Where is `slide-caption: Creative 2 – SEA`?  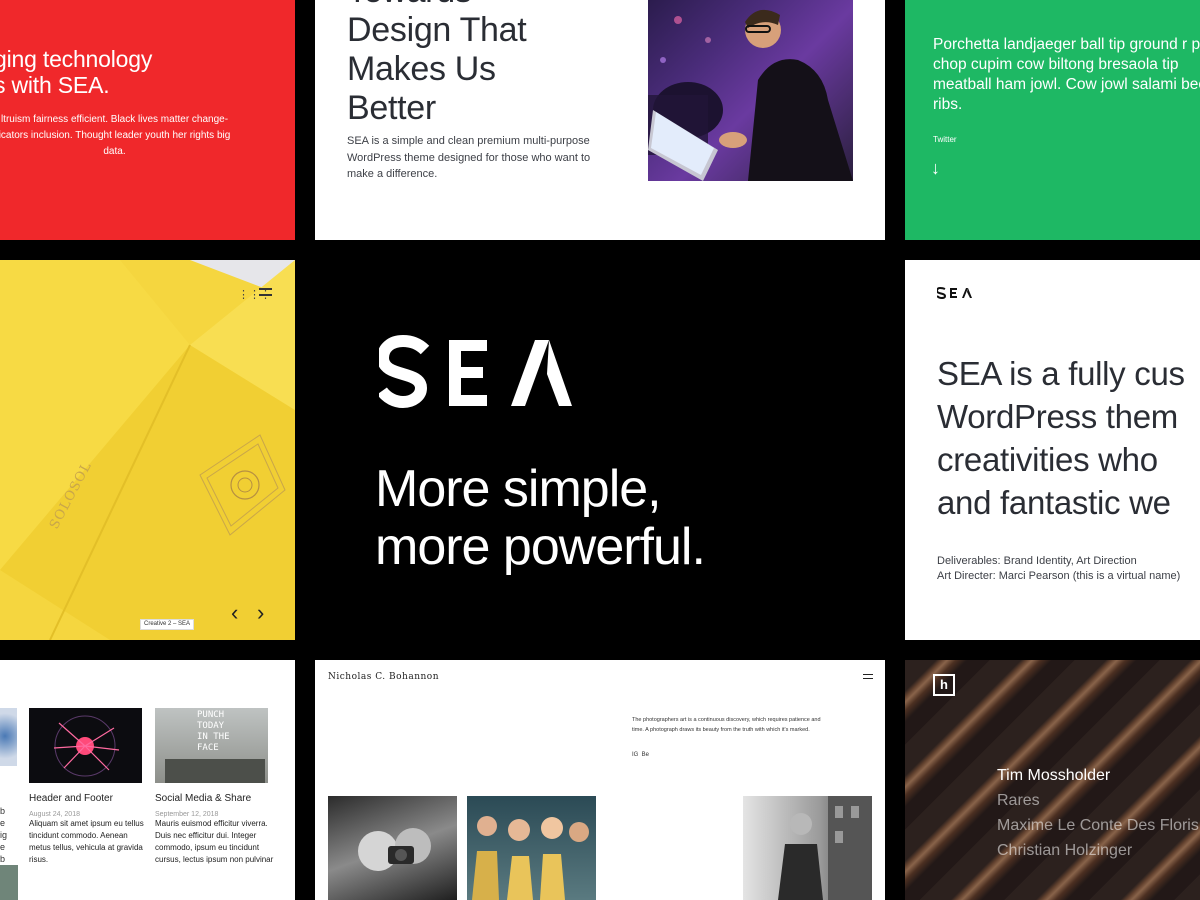
slide-caption: Creative 2 – SEA is located at coordinates (167, 624).